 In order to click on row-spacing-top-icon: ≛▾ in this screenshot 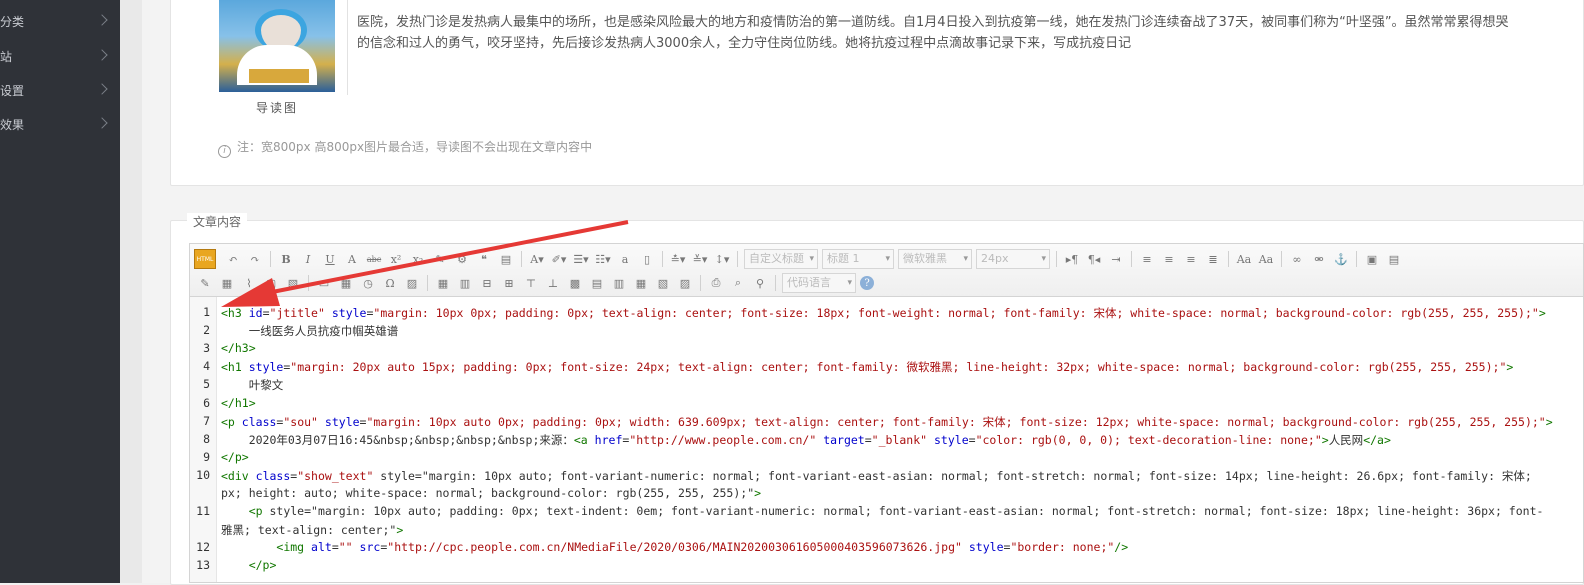, I will do `click(678, 259)`.